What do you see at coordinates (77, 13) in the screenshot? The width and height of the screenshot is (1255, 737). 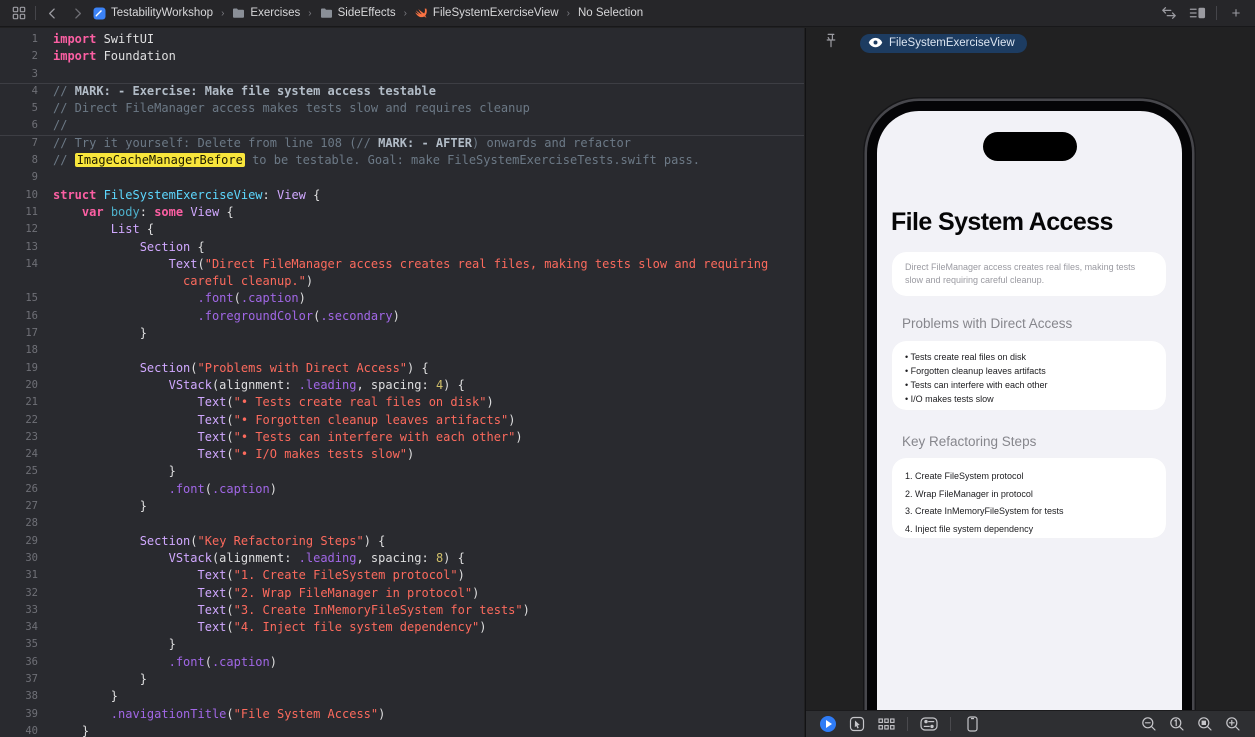 I see `forward-chevron-icon` at bounding box center [77, 13].